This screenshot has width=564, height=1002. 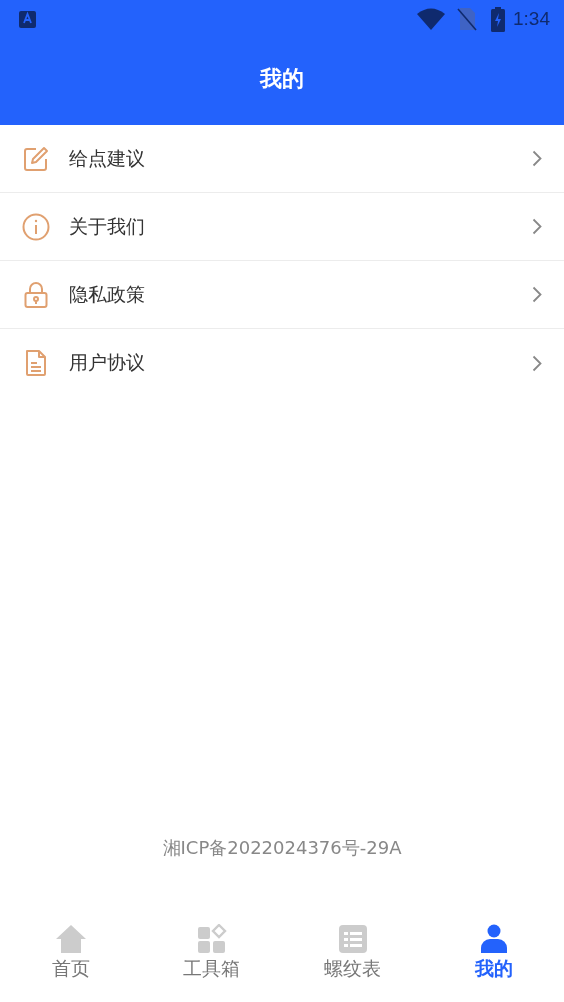 I want to click on home-icon, so click(x=70, y=939).